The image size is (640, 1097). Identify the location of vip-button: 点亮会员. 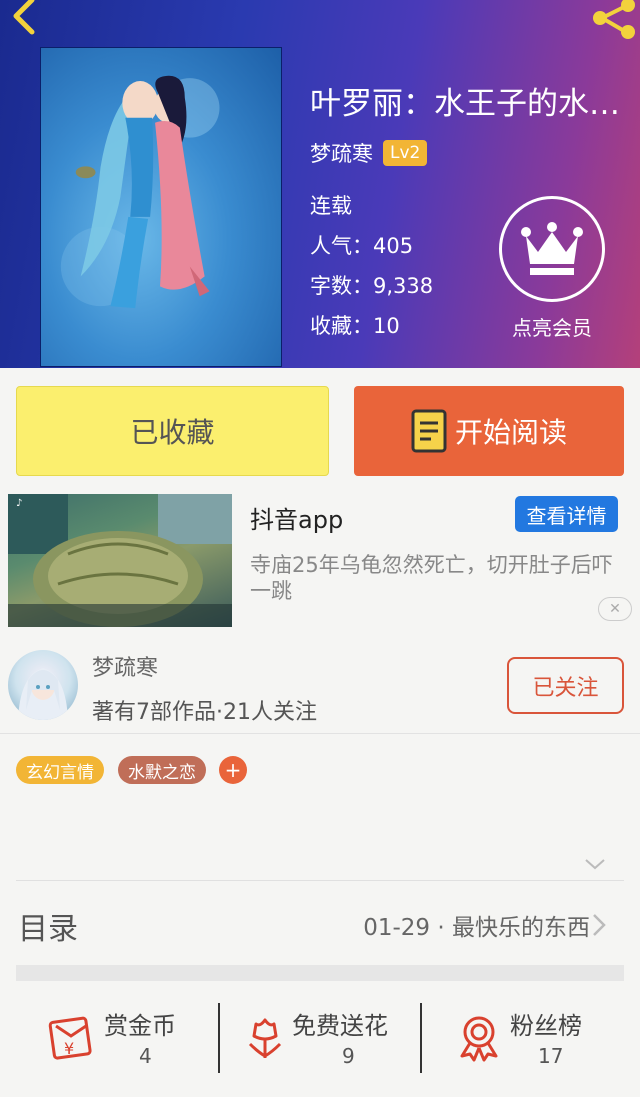
(552, 268).